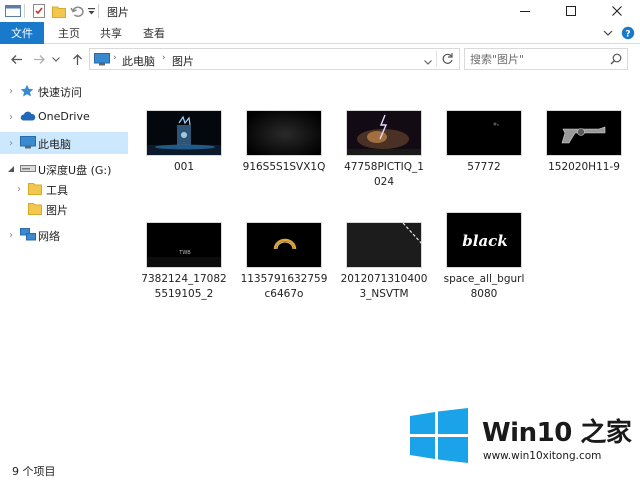 This screenshot has width=640, height=480. Describe the element at coordinates (39, 11) in the screenshot. I see `properties-icon` at that location.